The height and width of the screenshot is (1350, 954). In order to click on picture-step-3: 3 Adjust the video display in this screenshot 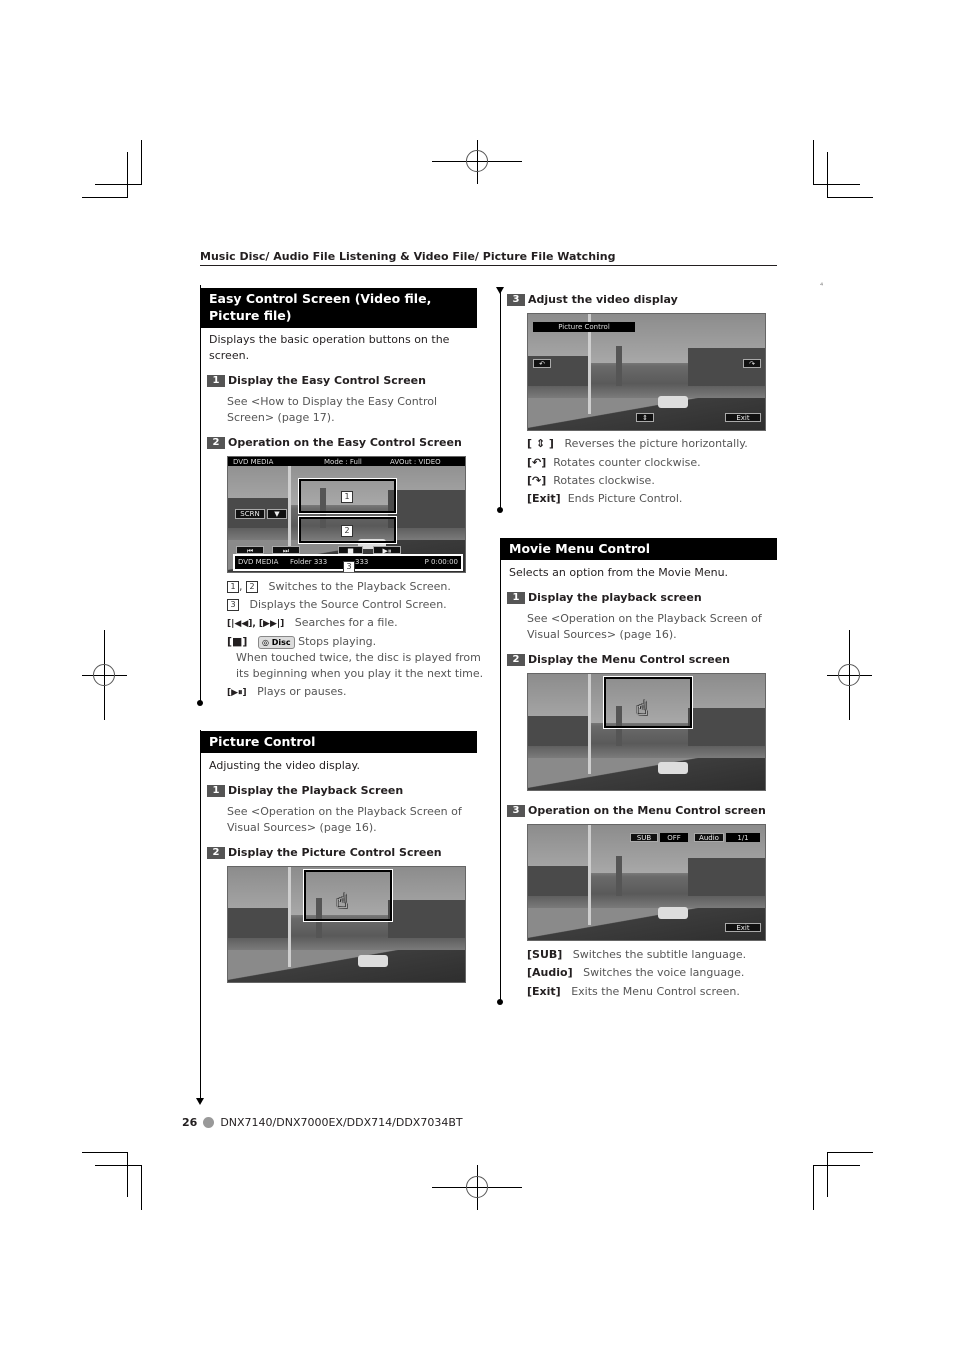, I will do `click(592, 299)`.